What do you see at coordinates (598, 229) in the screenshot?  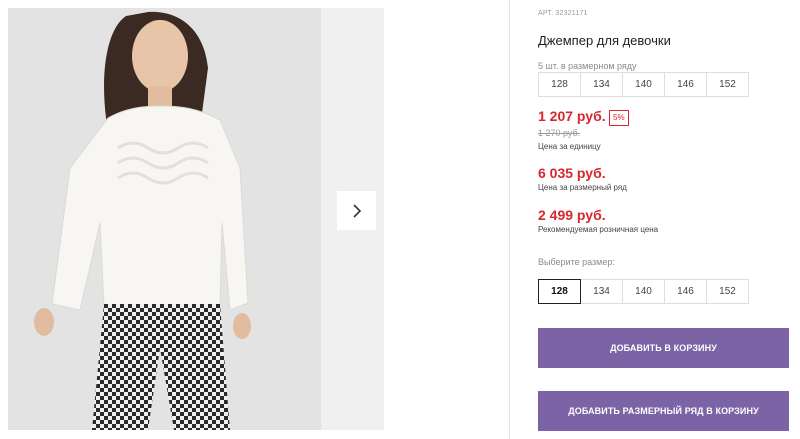 I see `retail-price-caption: Рекомендуемая розничная цена` at bounding box center [598, 229].